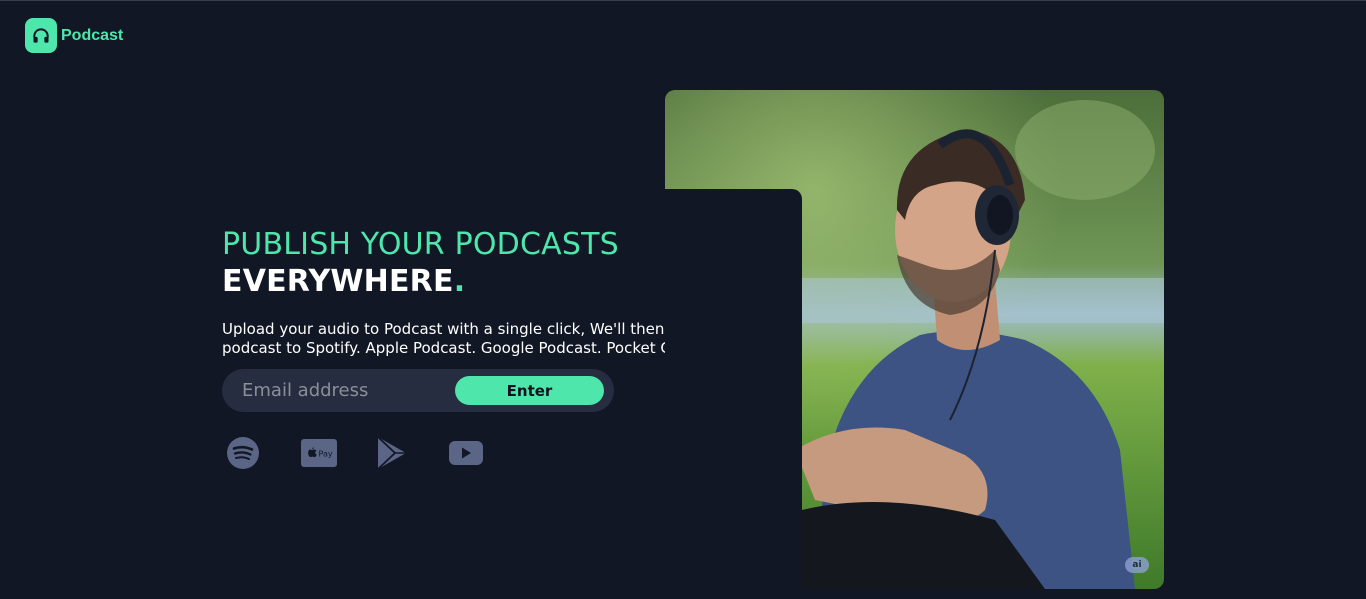 Image resolution: width=1366 pixels, height=599 pixels. Describe the element at coordinates (352, 390) in the screenshot. I see `email-input` at that location.